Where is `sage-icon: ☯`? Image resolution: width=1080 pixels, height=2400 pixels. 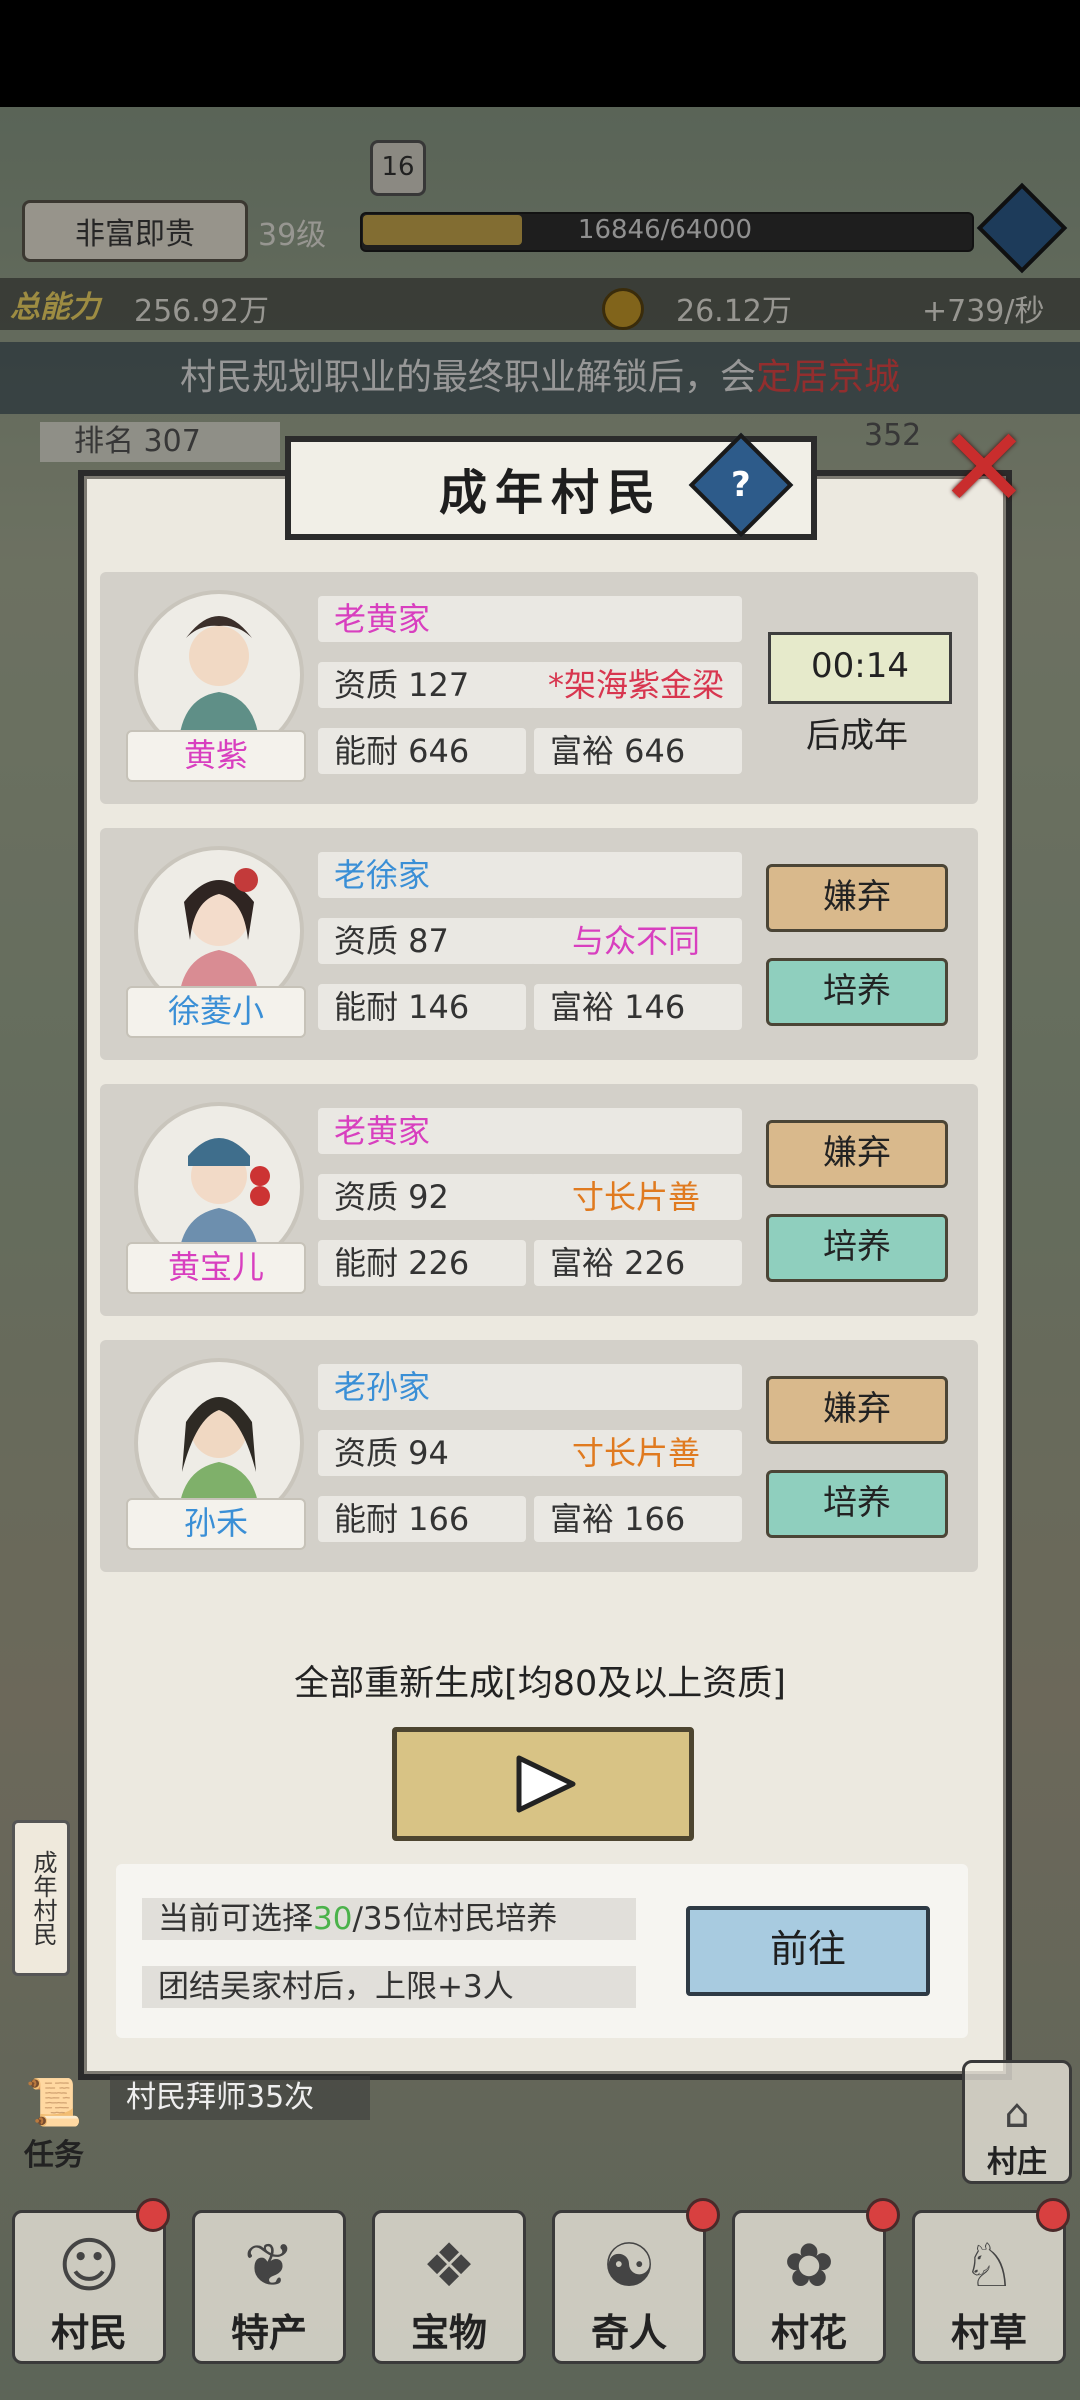
sage-icon: ☯ is located at coordinates (629, 2266).